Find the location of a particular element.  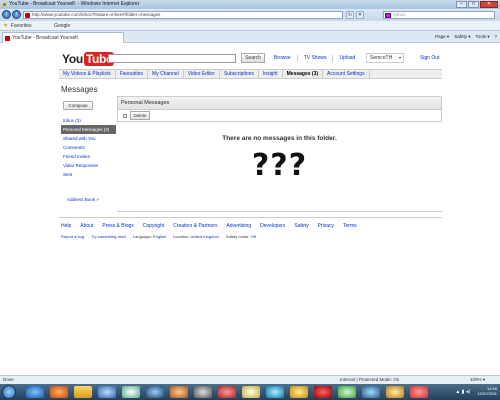

favorites-item-google: Google is located at coordinates (62, 26).